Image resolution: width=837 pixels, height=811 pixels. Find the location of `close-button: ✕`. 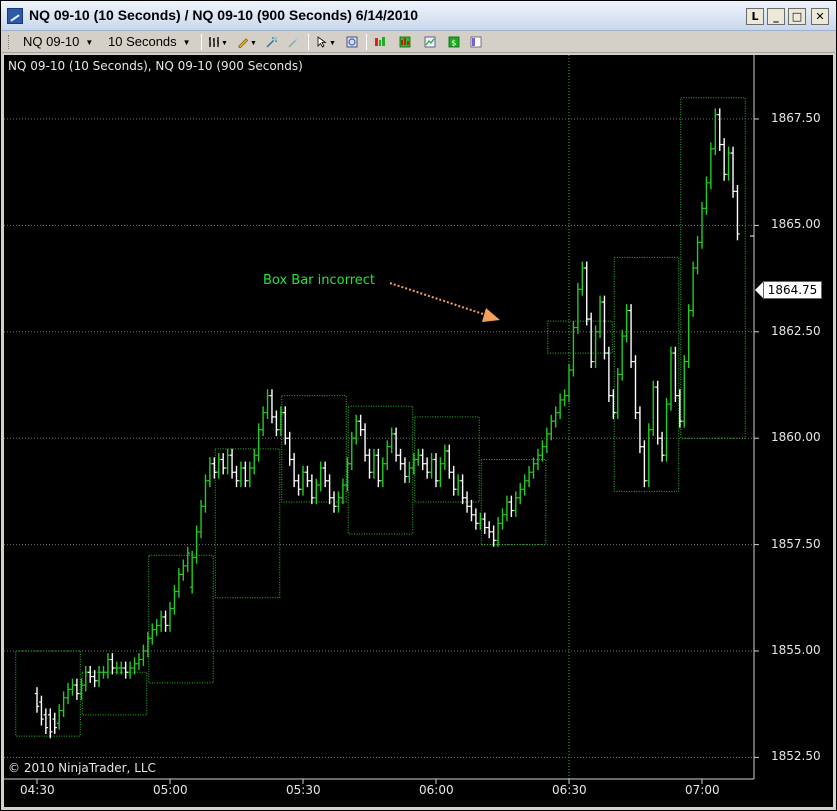

close-button: ✕ is located at coordinates (820, 16).